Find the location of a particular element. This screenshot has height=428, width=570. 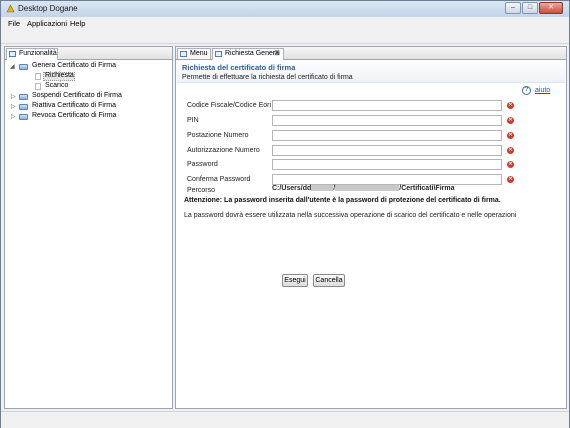

close-button: ✕ is located at coordinates (551, 8).